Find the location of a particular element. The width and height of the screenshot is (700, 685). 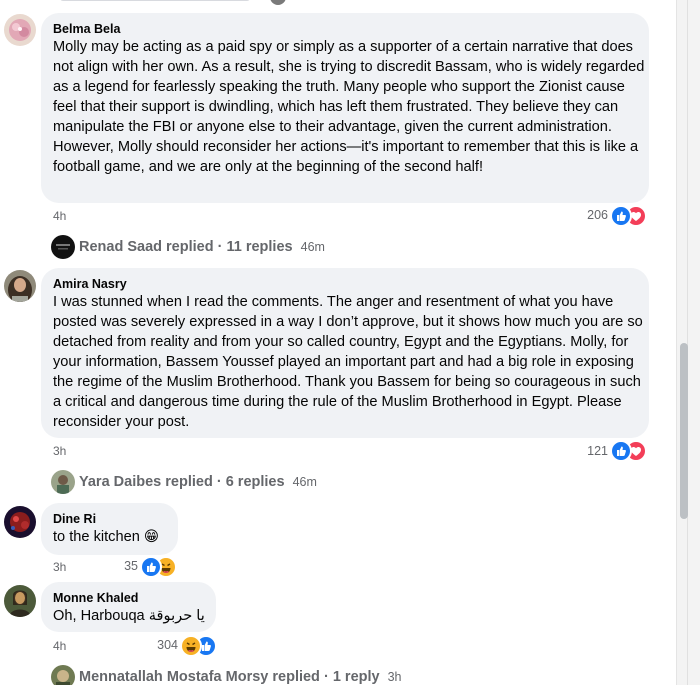

reaction-count: 304 is located at coordinates (163, 645).